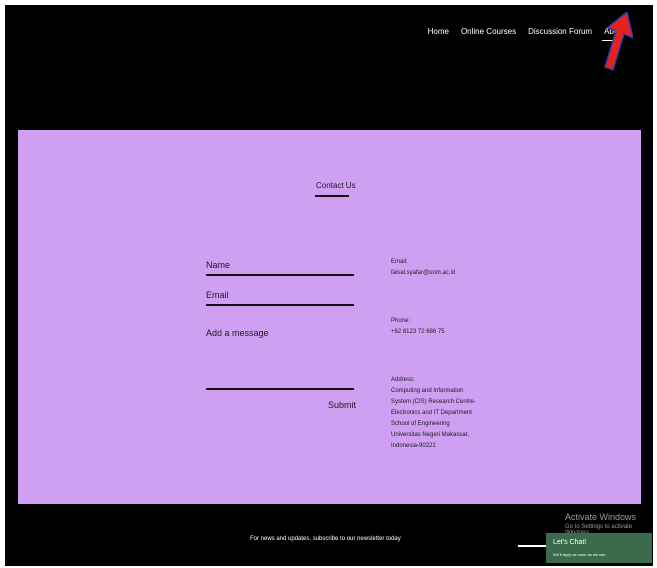  I want to click on address-line: Indonesia-90221, so click(413, 446).